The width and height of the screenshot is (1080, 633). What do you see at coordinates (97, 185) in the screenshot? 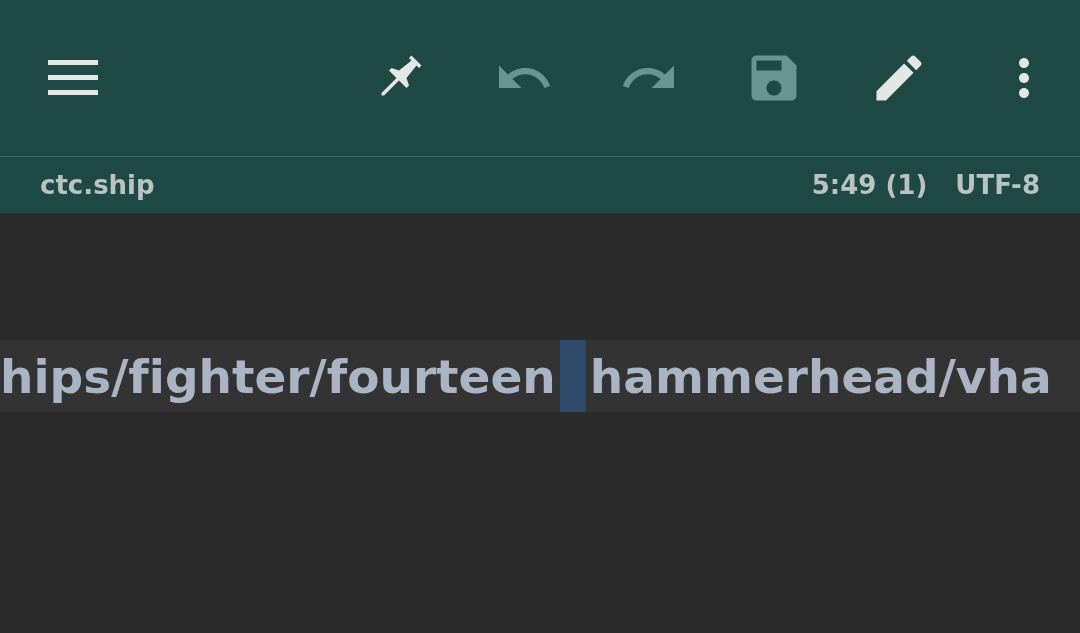
I see `file-name: ctc.ship` at bounding box center [97, 185].